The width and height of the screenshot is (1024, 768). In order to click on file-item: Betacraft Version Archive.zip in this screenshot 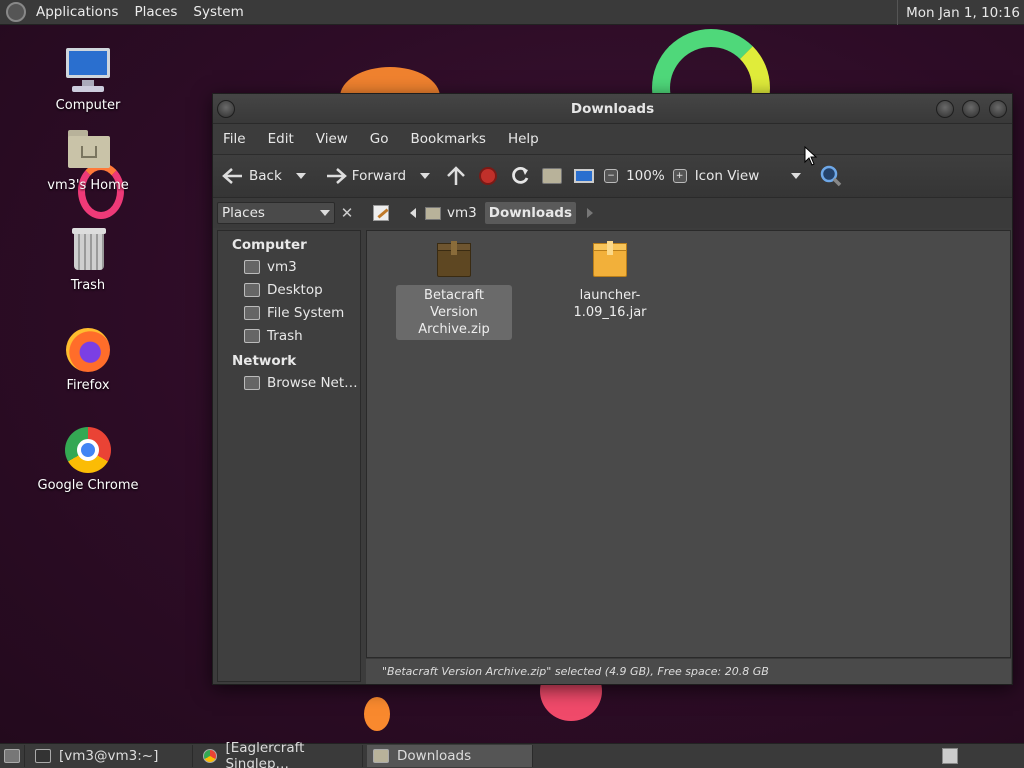, I will do `click(454, 286)`.